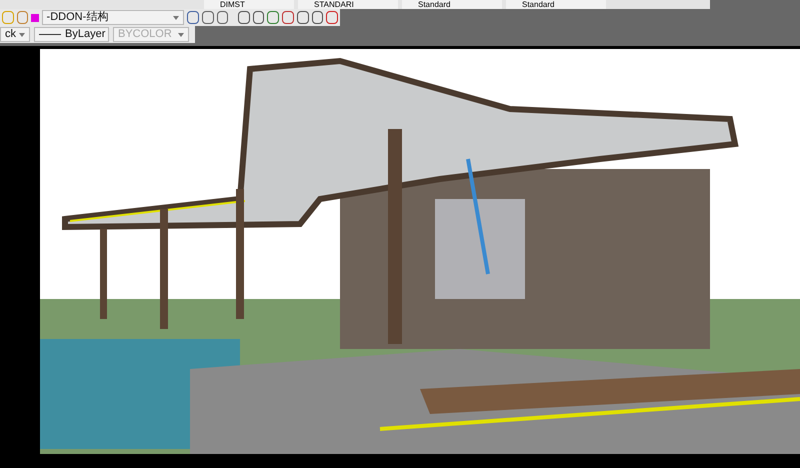 The height and width of the screenshot is (468, 800). I want to click on layer-dropdown: -DDON-结构, so click(113, 17).